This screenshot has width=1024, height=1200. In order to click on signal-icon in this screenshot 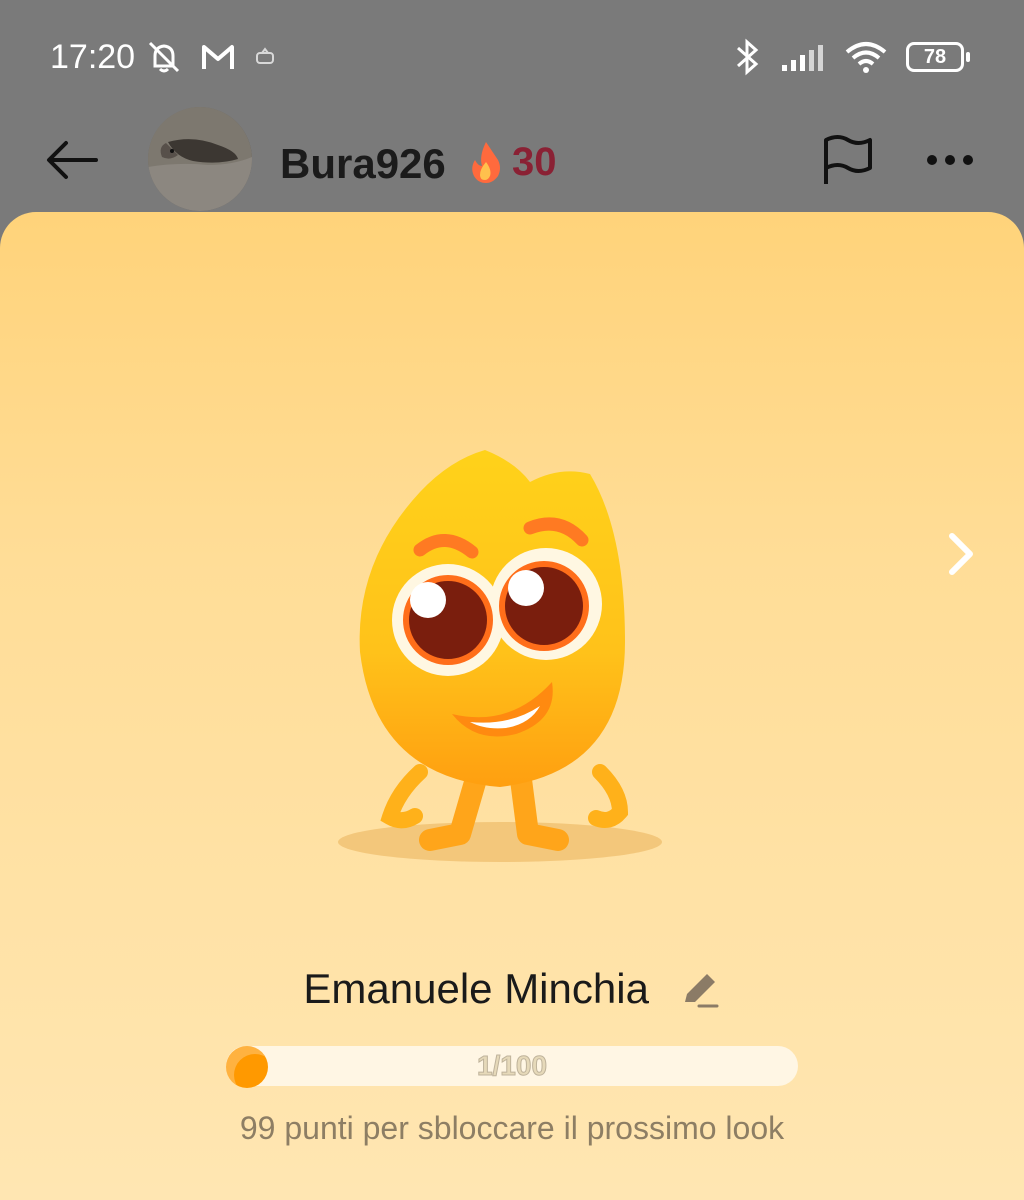, I will do `click(802, 58)`.